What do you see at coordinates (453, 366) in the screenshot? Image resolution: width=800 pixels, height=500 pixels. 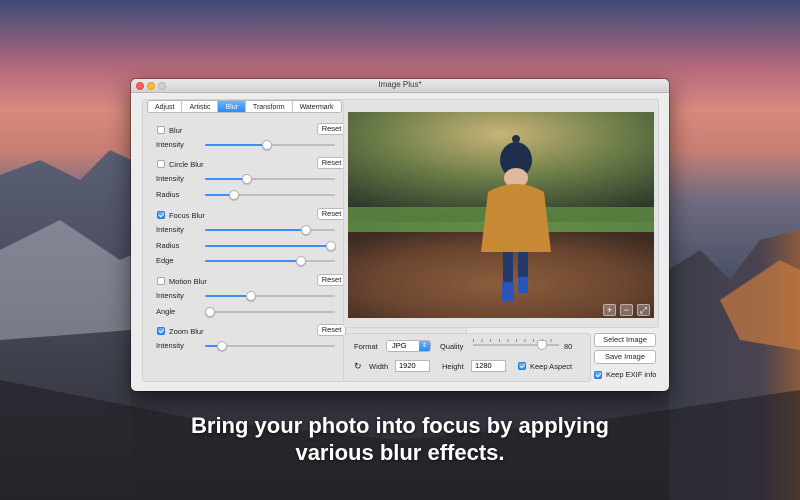 I see `height-label: Height` at bounding box center [453, 366].